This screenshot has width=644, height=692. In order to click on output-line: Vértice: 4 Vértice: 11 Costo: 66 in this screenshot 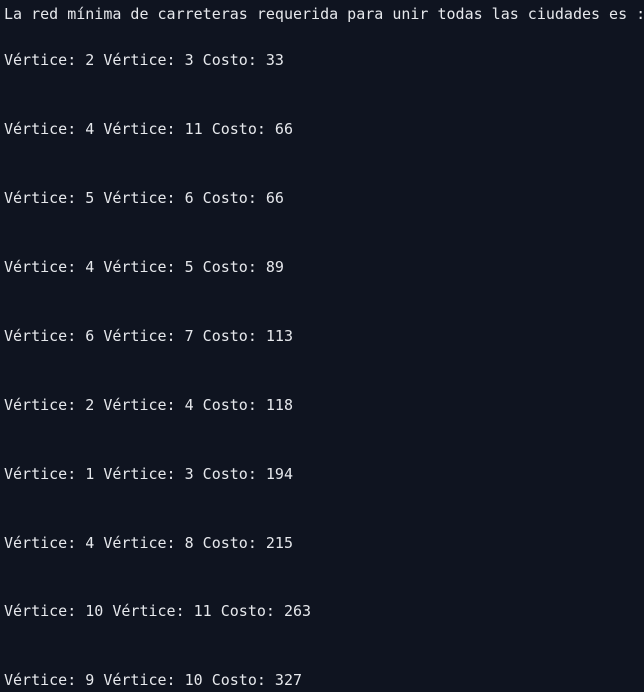, I will do `click(148, 129)`.